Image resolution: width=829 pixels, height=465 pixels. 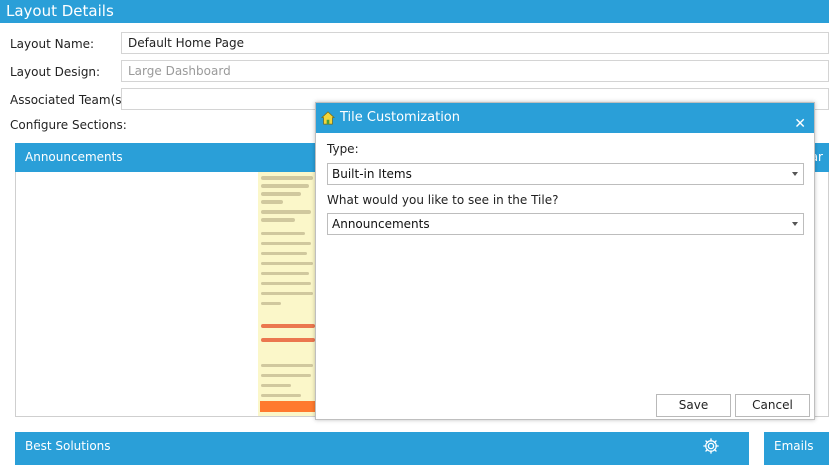 I want to click on type-label: Type:, so click(x=343, y=149).